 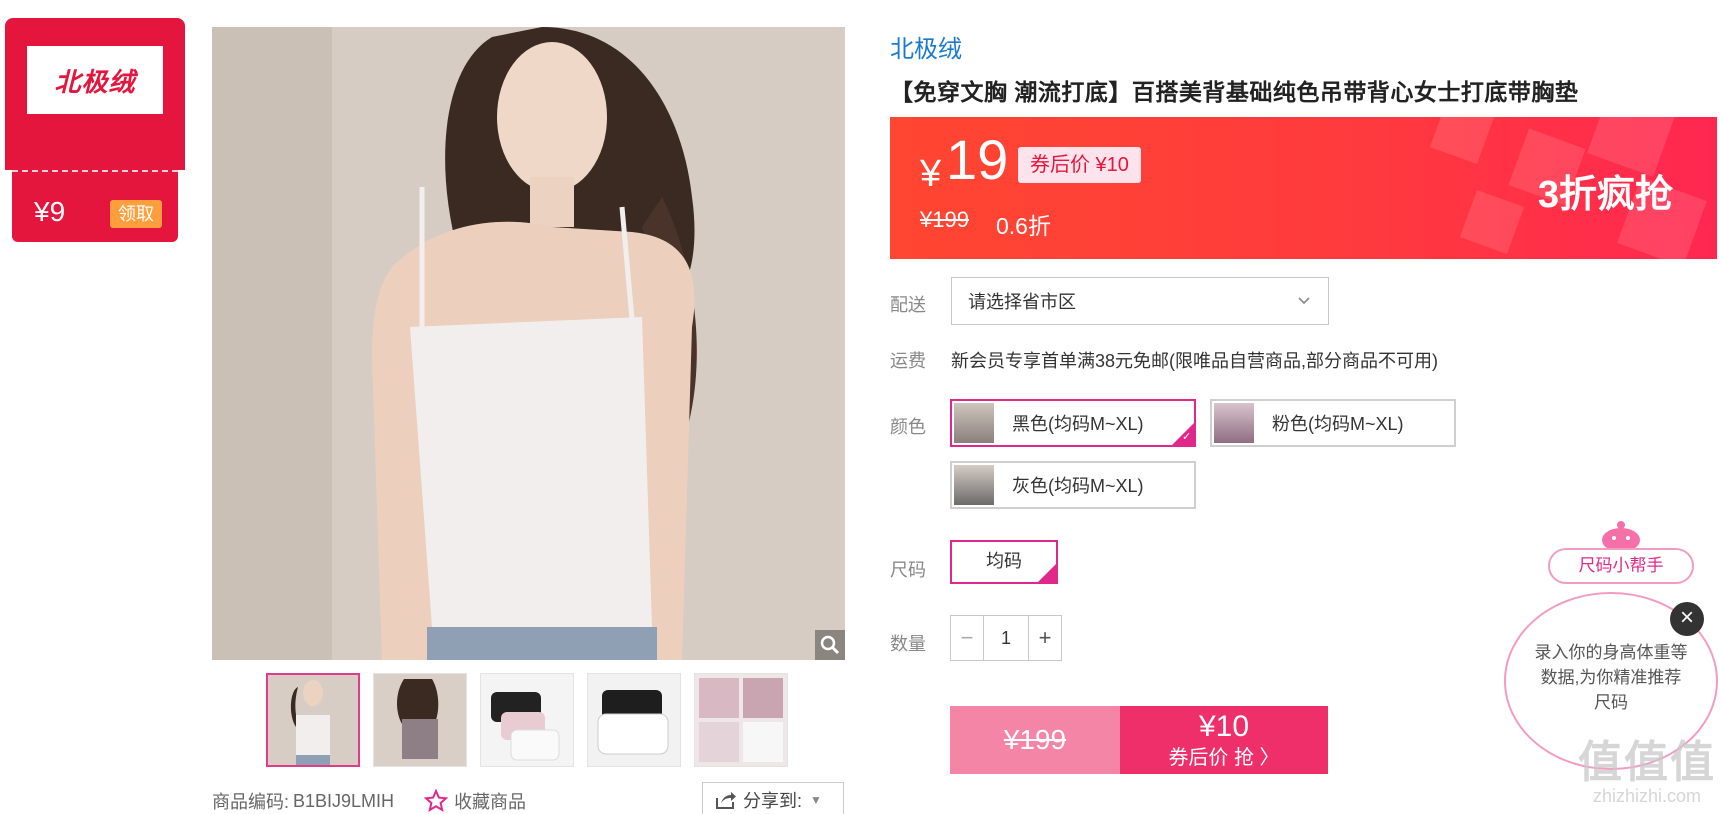 What do you see at coordinates (1224, 726) in the screenshot?
I see `buy-coupon-price: ¥10` at bounding box center [1224, 726].